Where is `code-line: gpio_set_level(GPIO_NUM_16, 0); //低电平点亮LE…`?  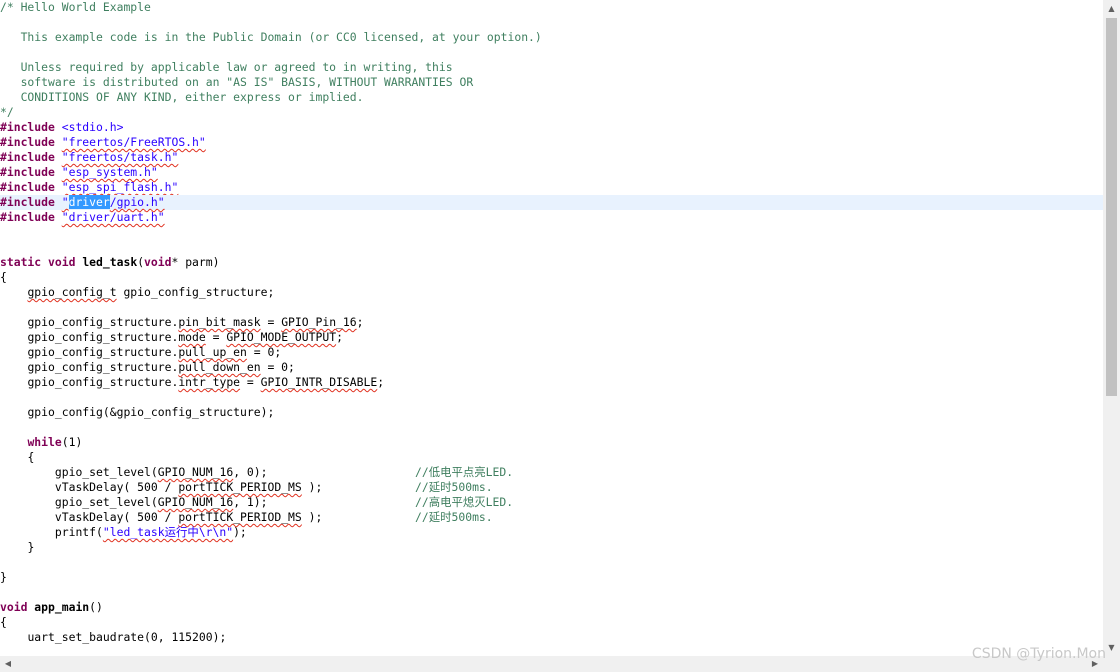
code-line: gpio_set_level(GPIO_NUM_16, 0); //低电平点亮LE… is located at coordinates (551, 472).